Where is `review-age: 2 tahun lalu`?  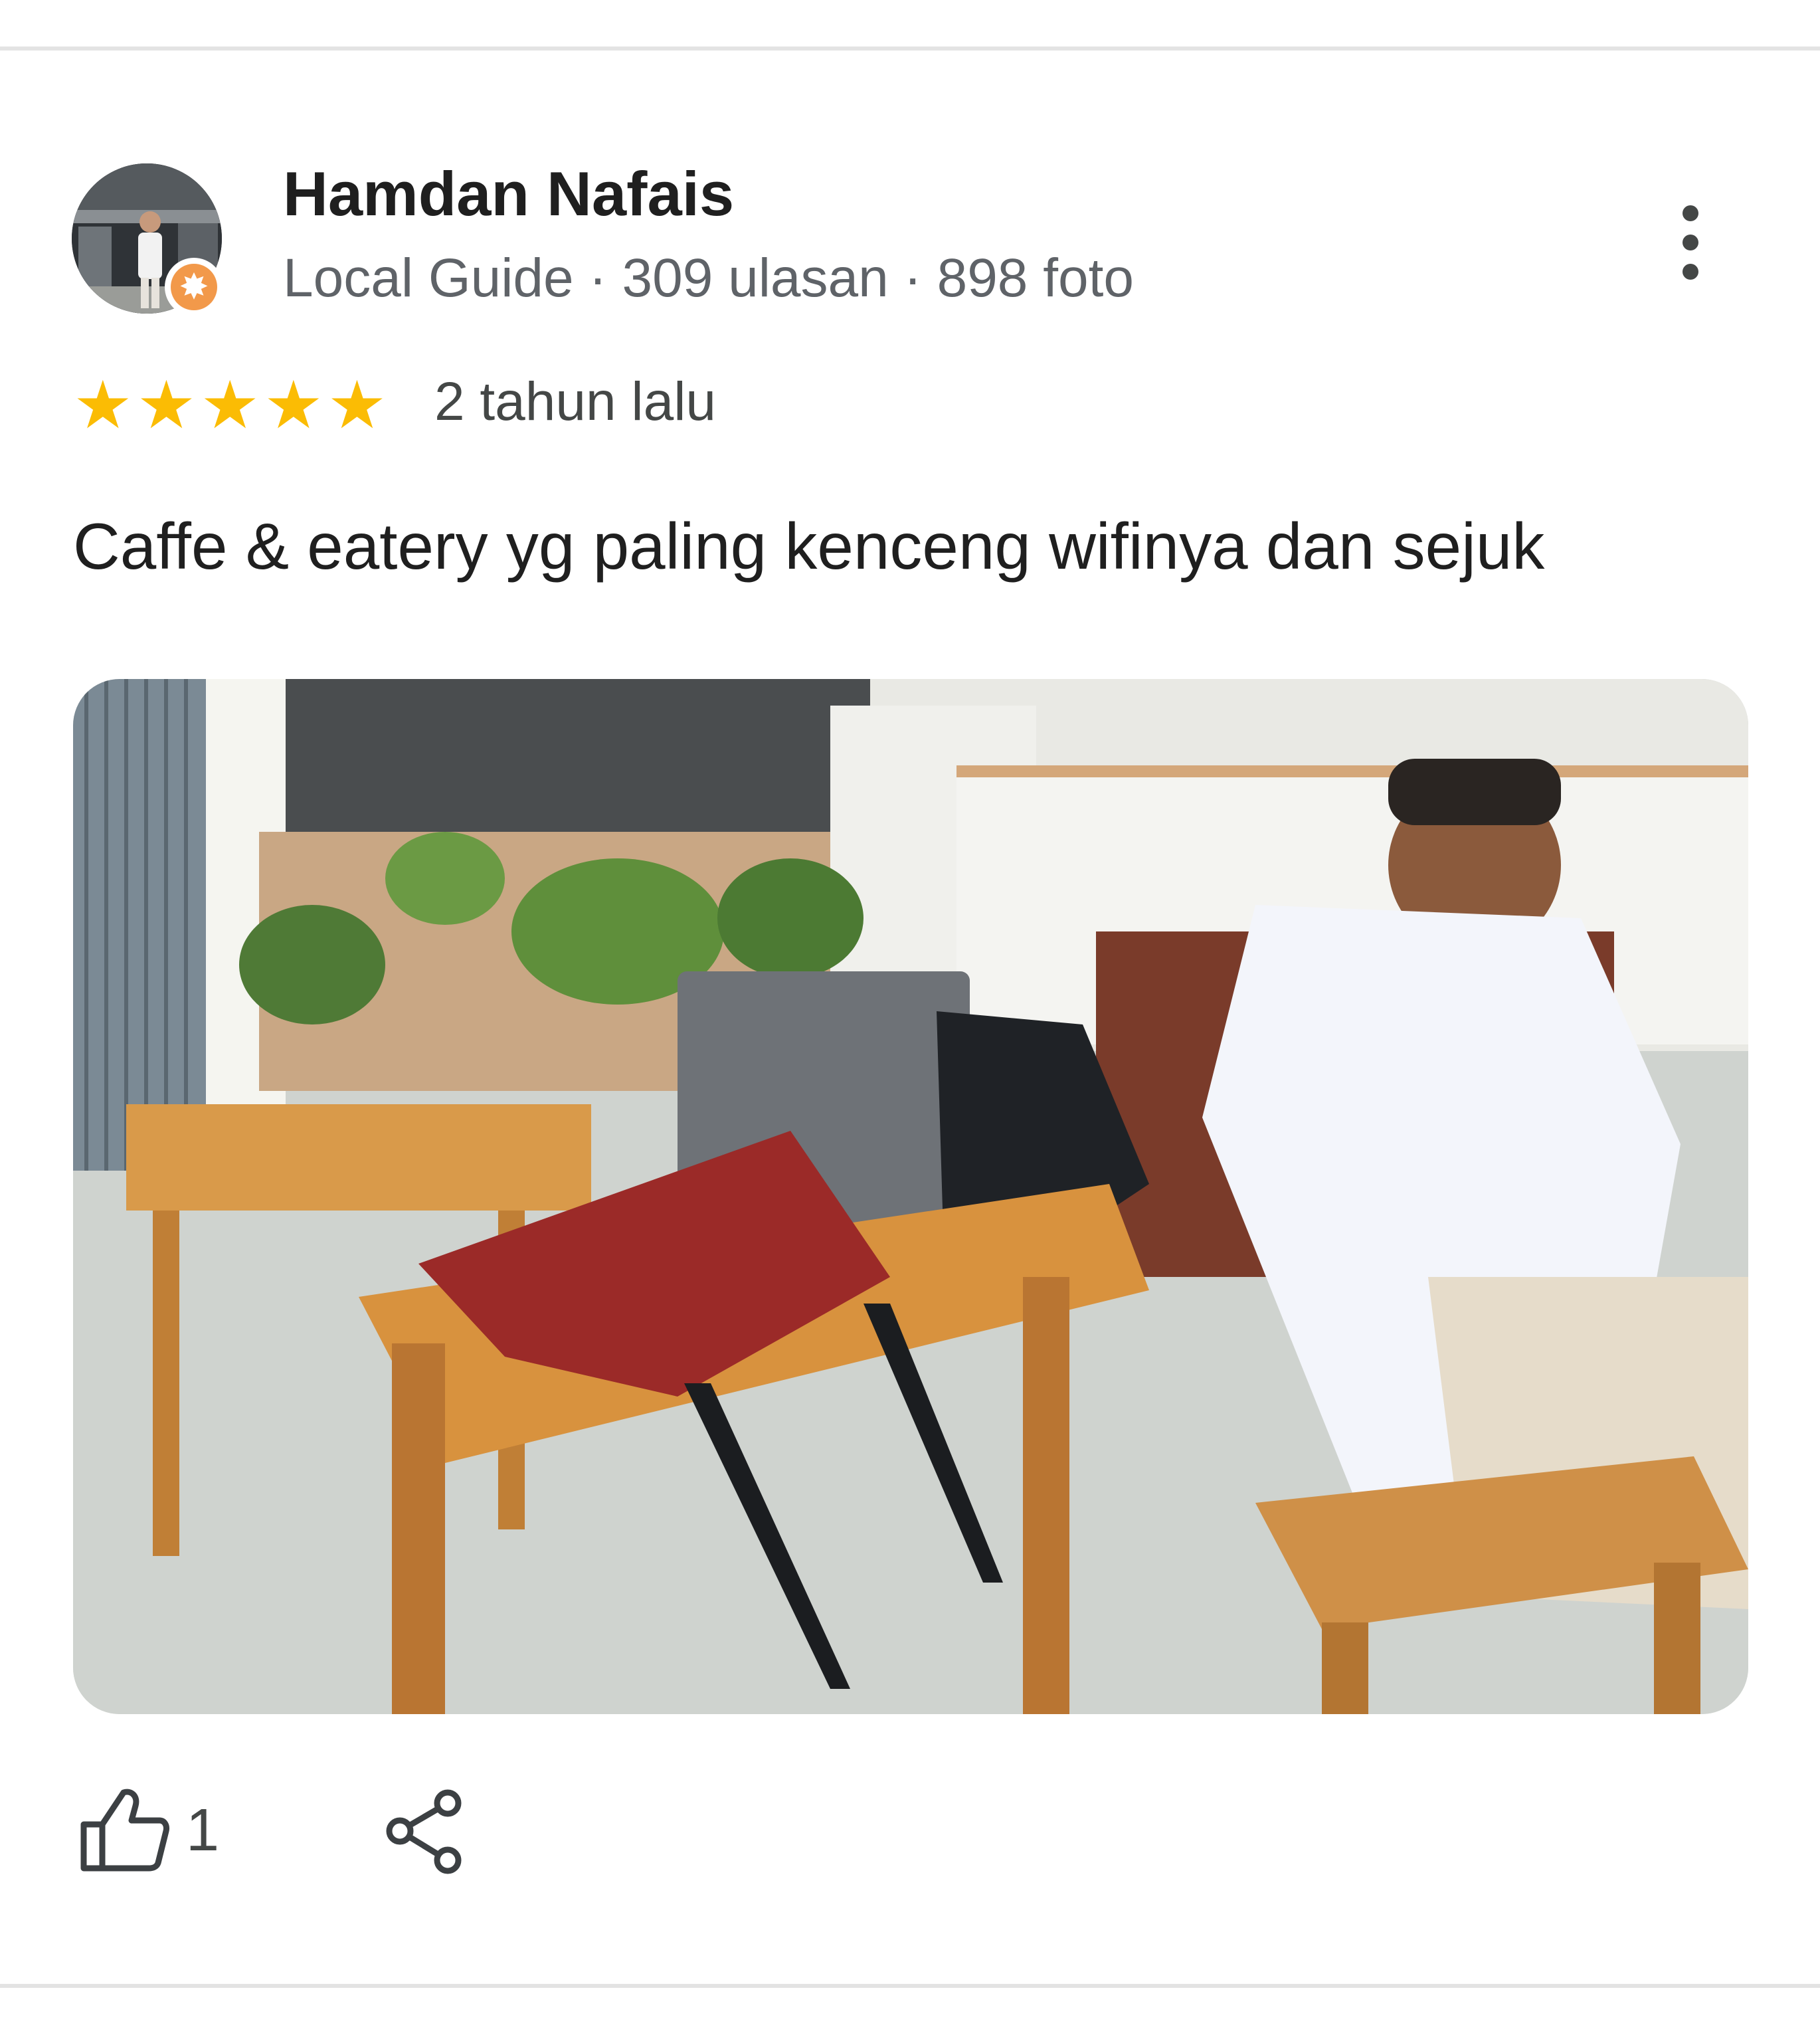
review-age: 2 tahun lalu is located at coordinates (575, 402).